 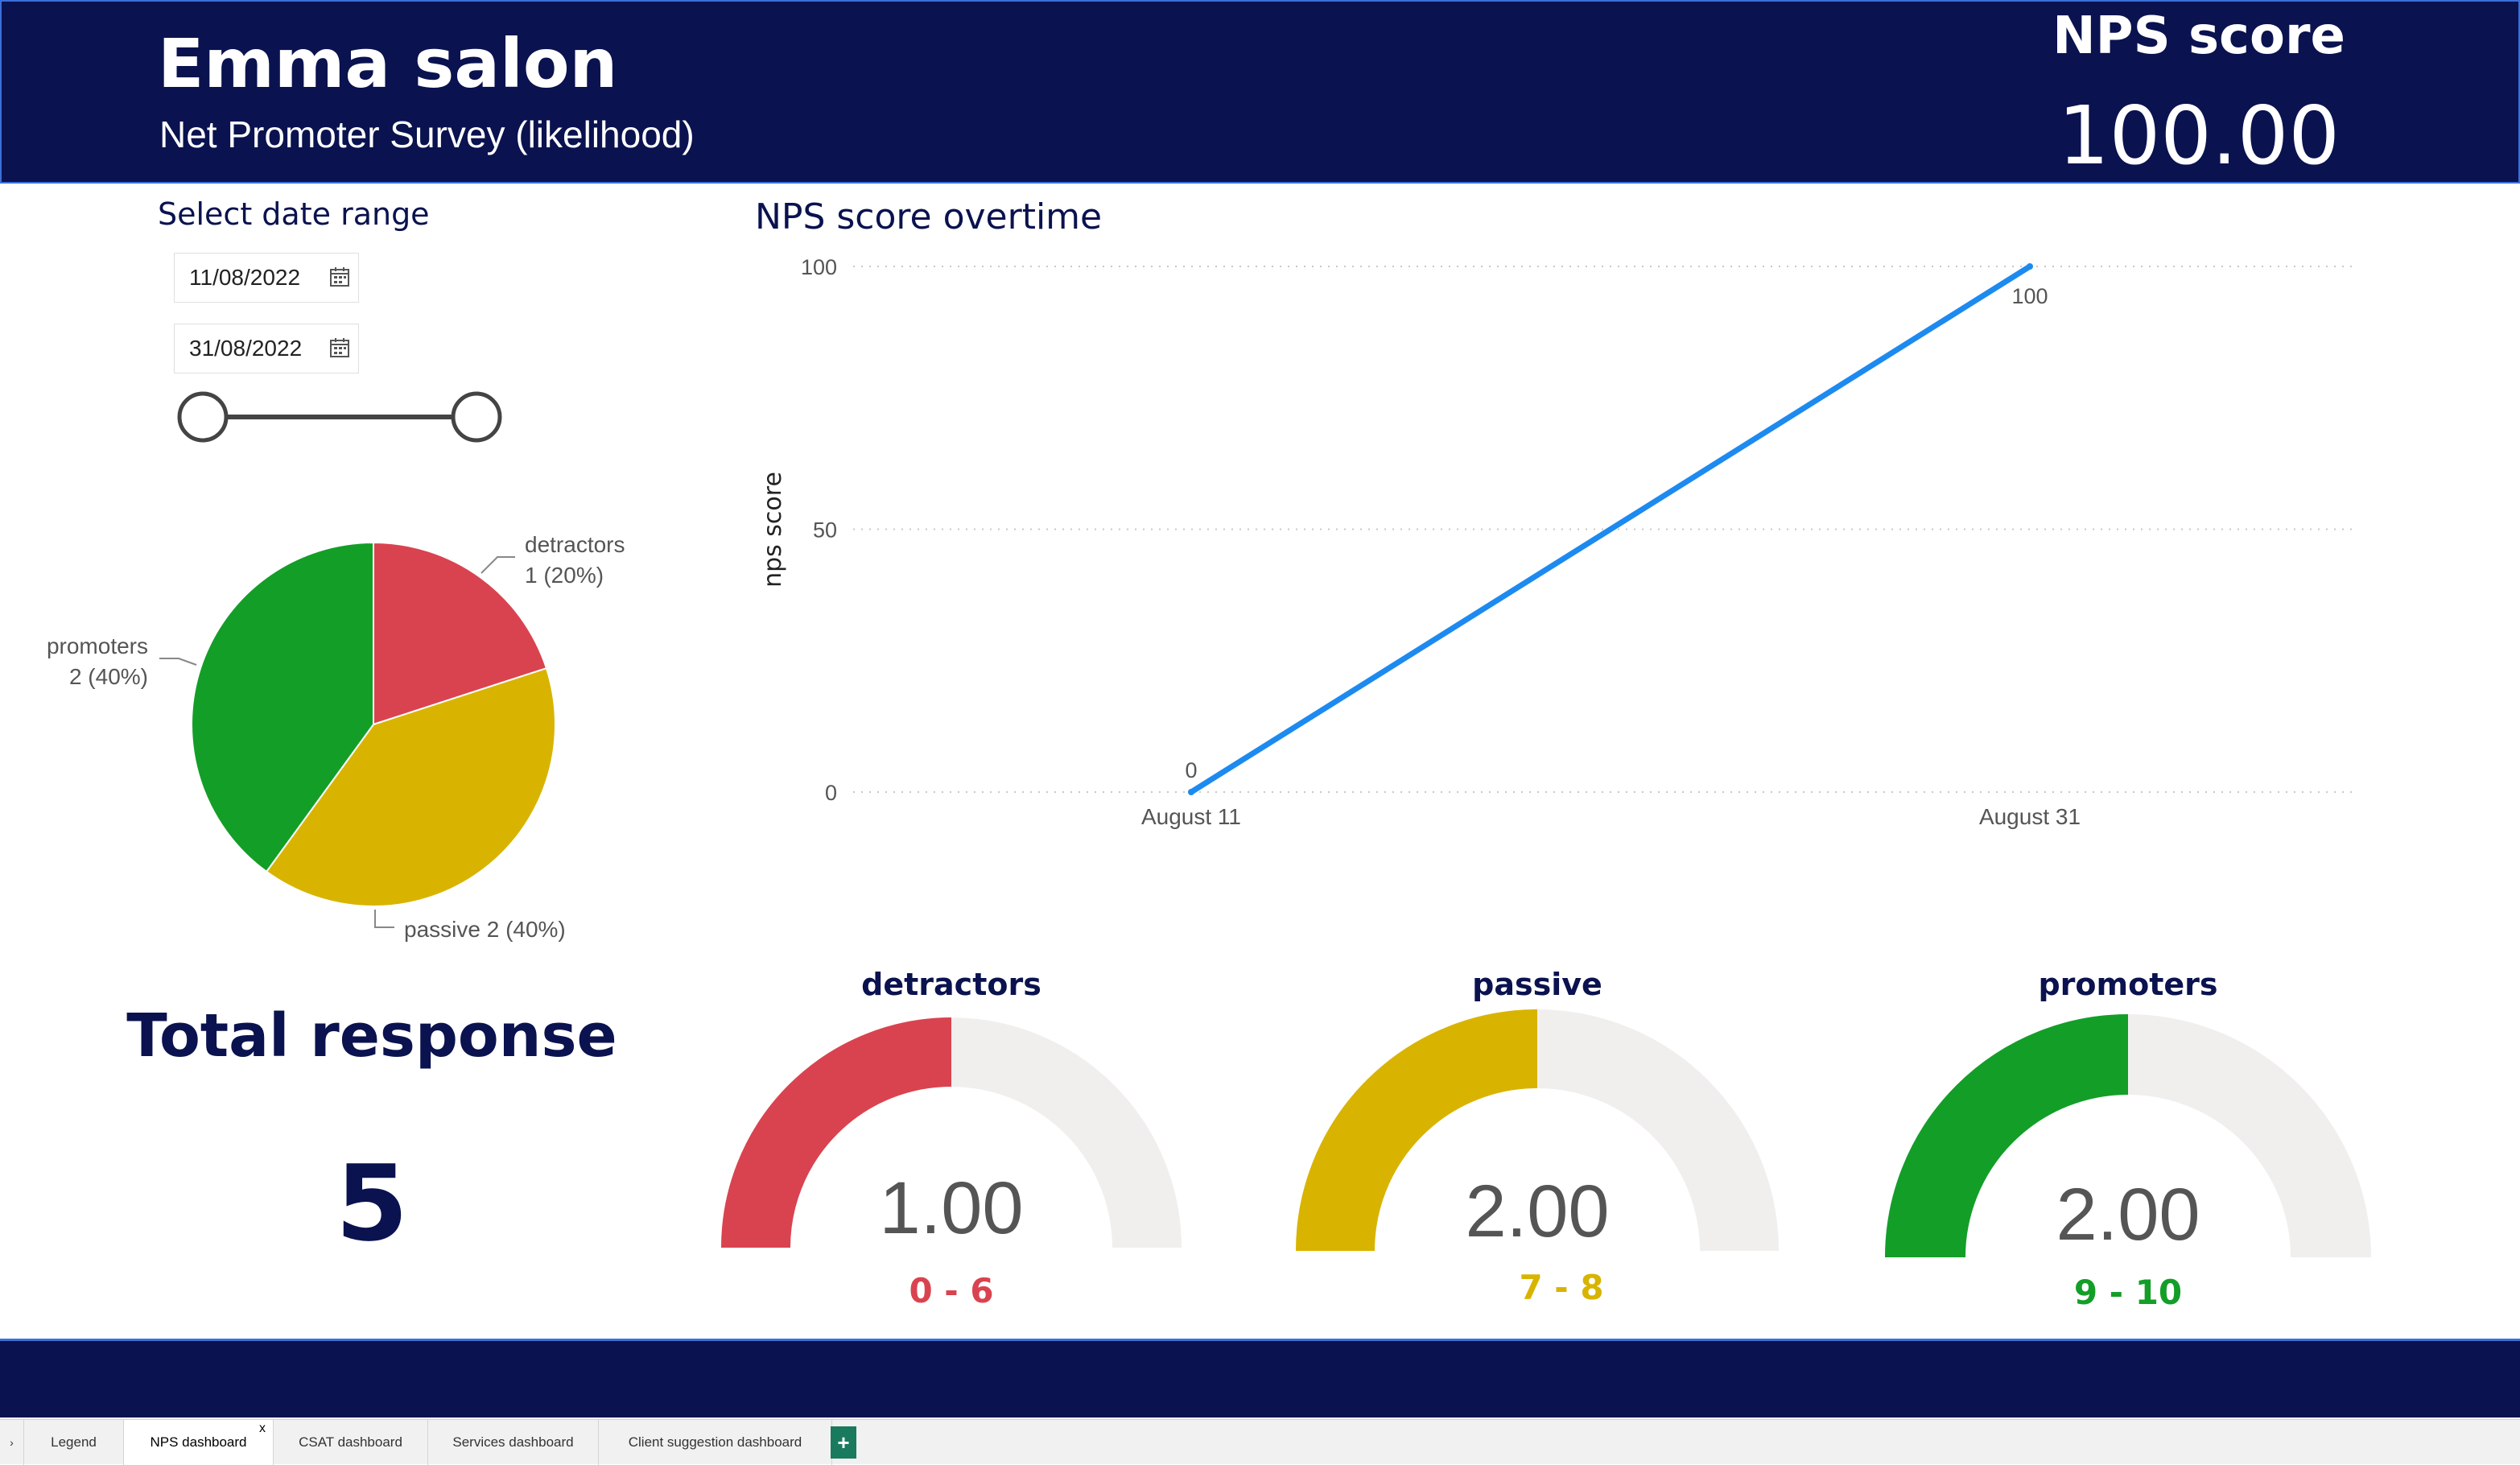 What do you see at coordinates (819, 267) in the screenshot?
I see `y-tick-label: 100` at bounding box center [819, 267].